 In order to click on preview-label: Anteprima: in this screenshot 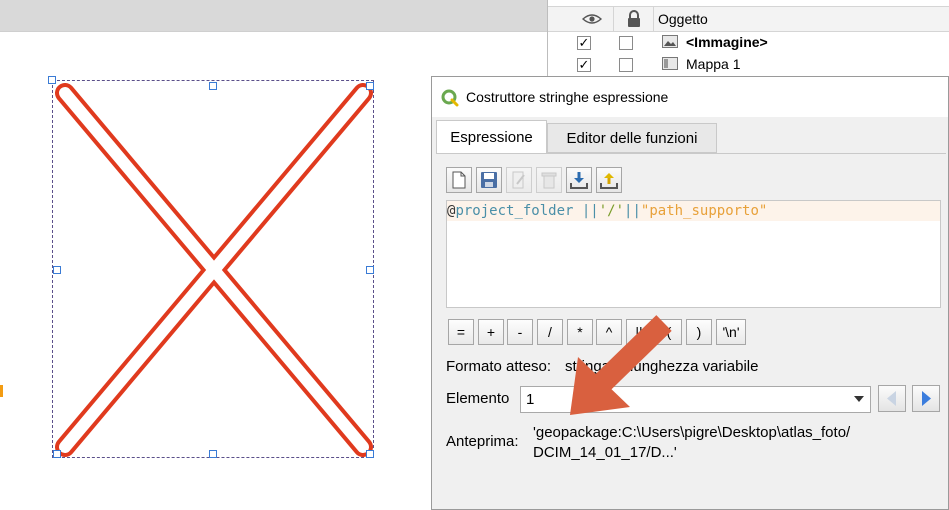, I will do `click(482, 441)`.